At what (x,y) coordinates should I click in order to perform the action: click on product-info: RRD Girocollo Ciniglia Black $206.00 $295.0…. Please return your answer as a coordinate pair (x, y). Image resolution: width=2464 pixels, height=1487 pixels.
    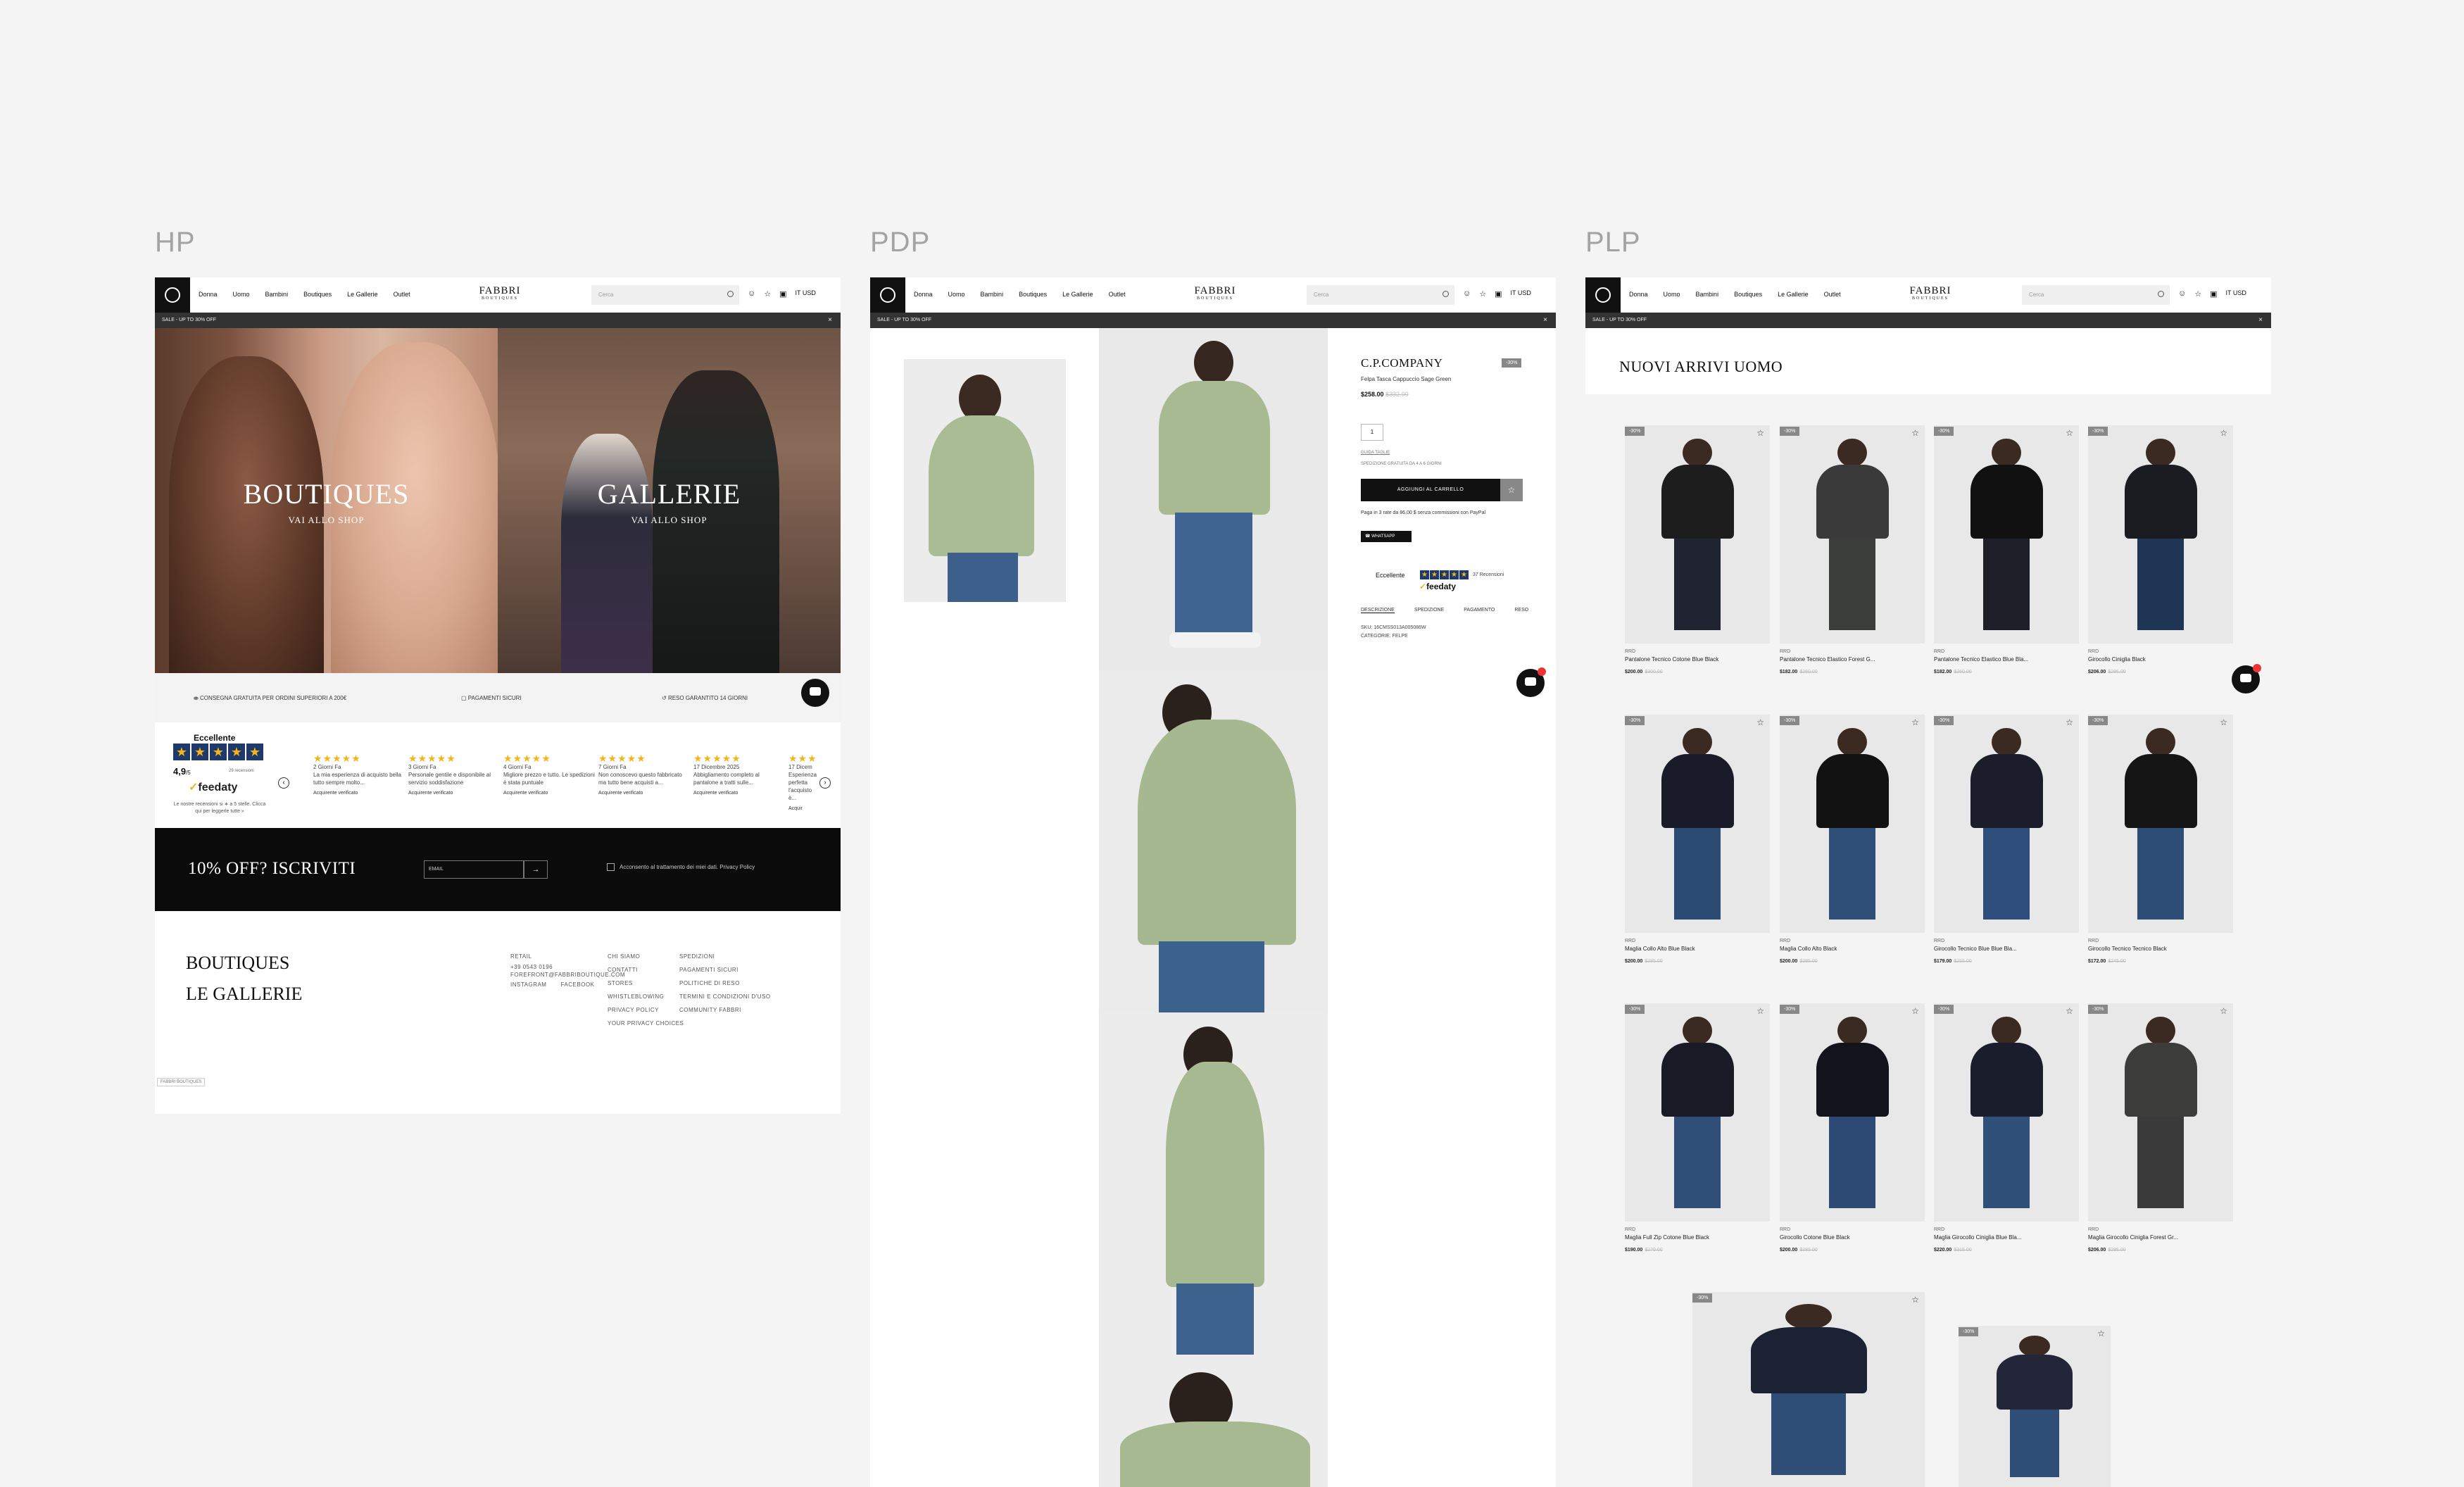
    Looking at the image, I should click on (2160, 662).